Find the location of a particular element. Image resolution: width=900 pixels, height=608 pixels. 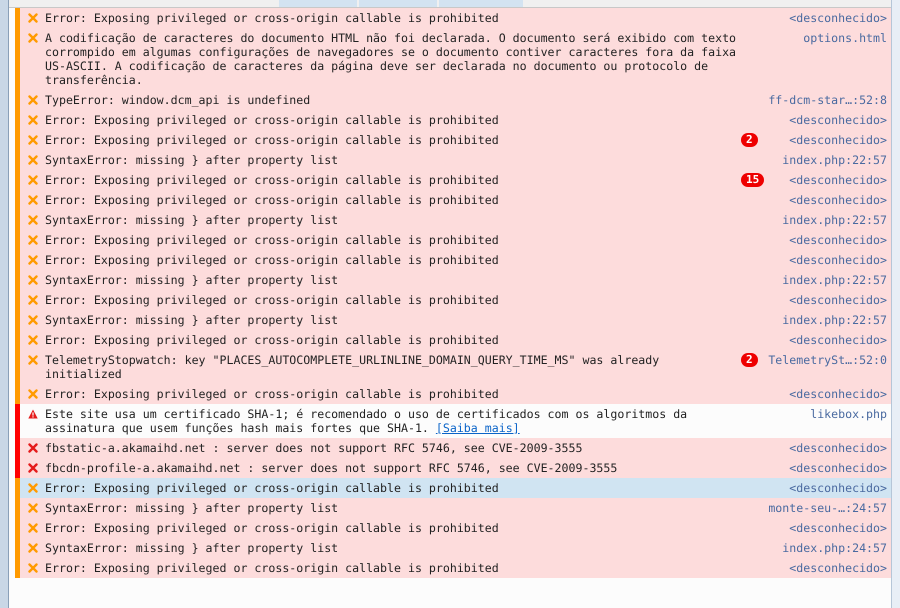

console-message: SyntaxError: missing } after property list monte-seu-…:24:57 is located at coordinates (453, 508).